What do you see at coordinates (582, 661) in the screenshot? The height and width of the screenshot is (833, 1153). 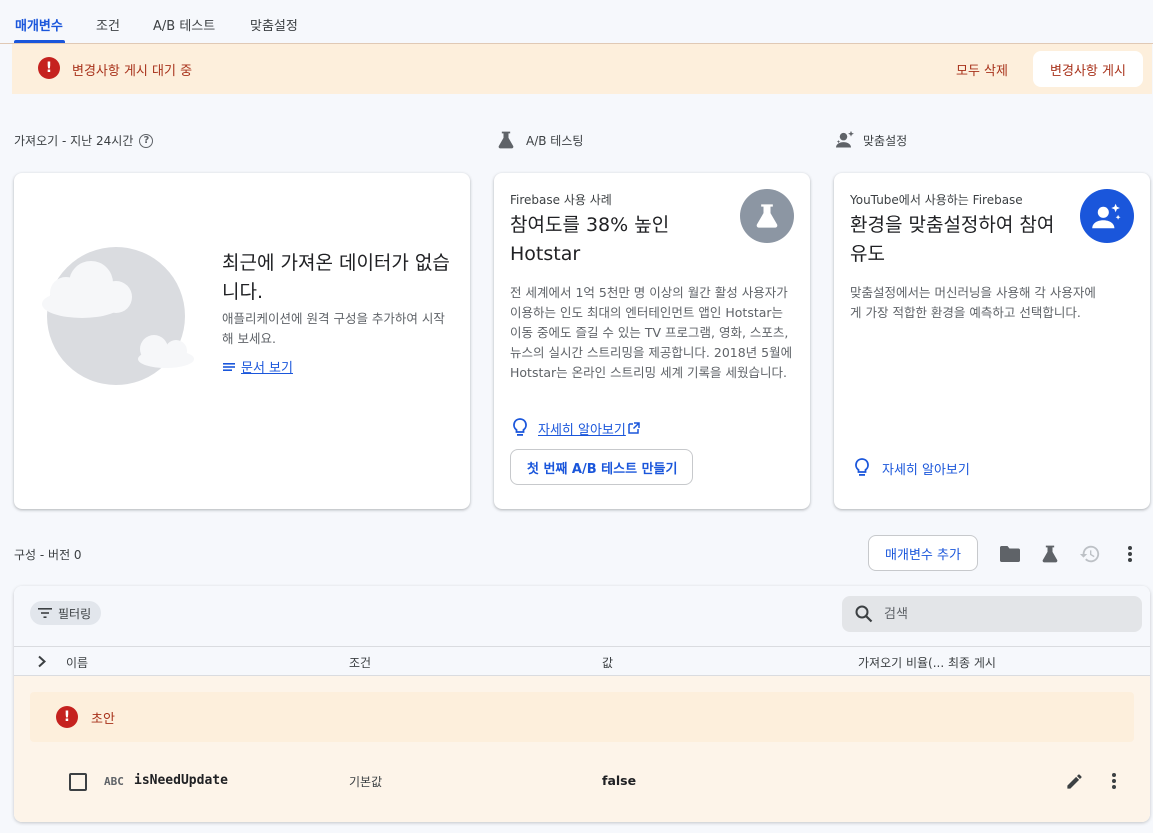 I see `table-header: 이름 조건 값 가져오기 비율(... 최종 게시` at bounding box center [582, 661].